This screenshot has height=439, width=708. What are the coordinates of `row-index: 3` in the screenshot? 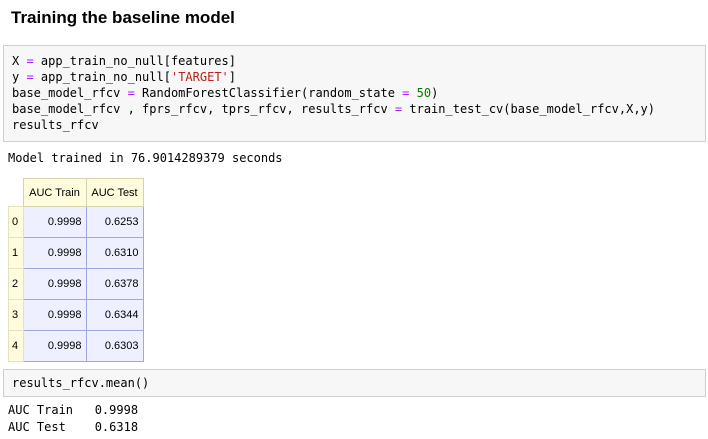 It's located at (16, 315).